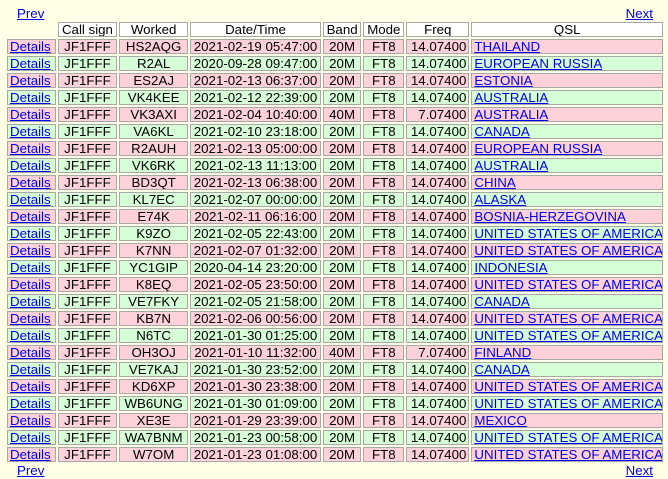 Image resolution: width=668 pixels, height=479 pixels. What do you see at coordinates (549, 216) in the screenshot?
I see `qsl-link: BOSNIA-HERZEGOVINA` at bounding box center [549, 216].